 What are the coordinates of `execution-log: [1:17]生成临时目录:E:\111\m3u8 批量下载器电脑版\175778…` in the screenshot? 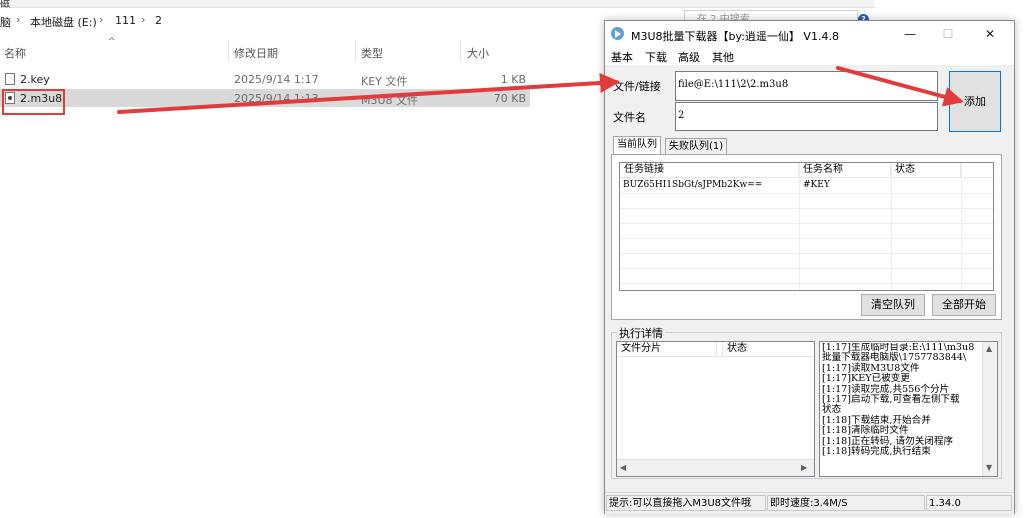 It's located at (908, 409).